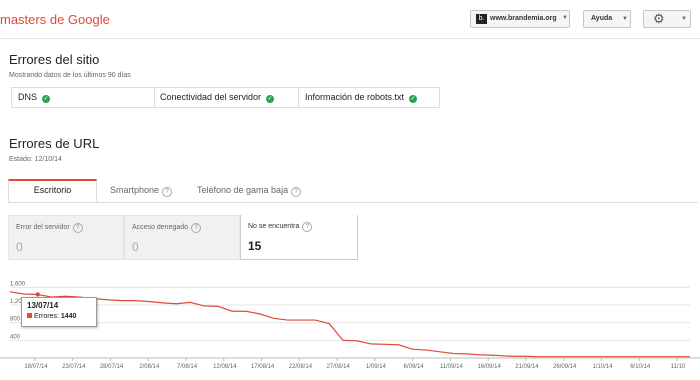 The height and width of the screenshot is (380, 700). I want to click on x-tick-label: 17/08/14, so click(263, 367).